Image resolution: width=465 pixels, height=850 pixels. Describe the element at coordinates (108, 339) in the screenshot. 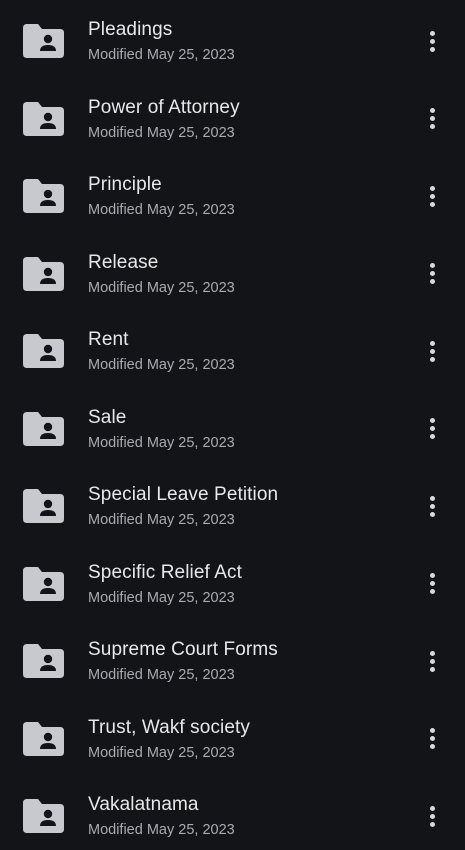

I see `folder-name: Rent` at that location.